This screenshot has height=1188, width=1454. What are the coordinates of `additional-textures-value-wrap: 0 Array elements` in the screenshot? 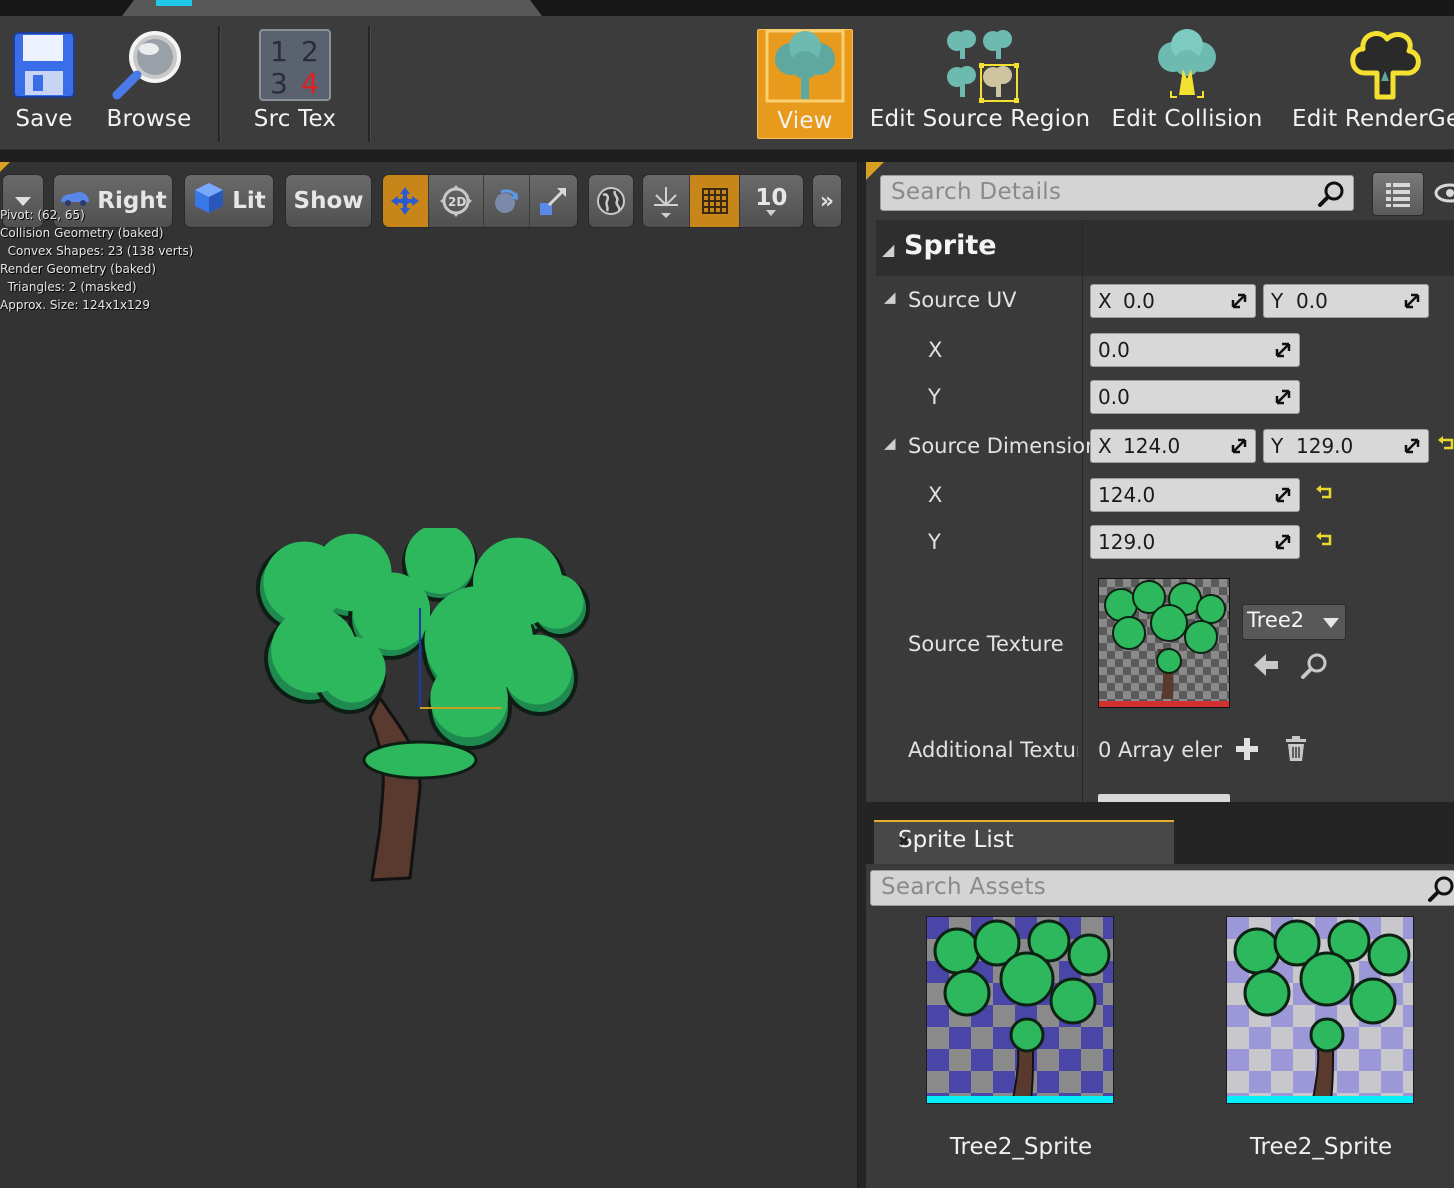 It's located at (1160, 750).